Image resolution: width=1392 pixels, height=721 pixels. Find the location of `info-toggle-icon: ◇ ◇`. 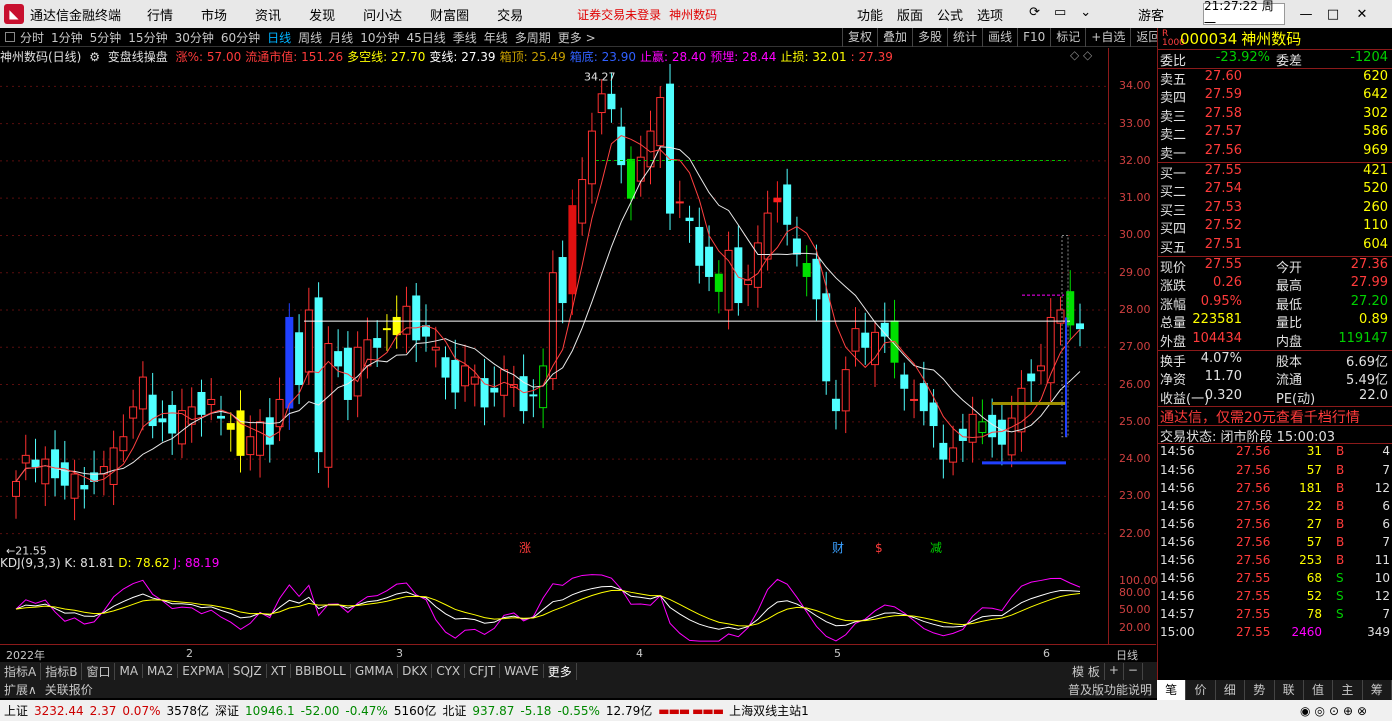

info-toggle-icon: ◇ ◇ is located at coordinates (1081, 55).